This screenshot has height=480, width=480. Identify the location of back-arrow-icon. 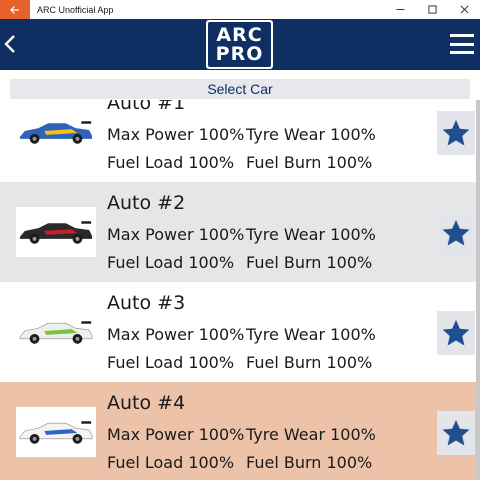
(14, 9).